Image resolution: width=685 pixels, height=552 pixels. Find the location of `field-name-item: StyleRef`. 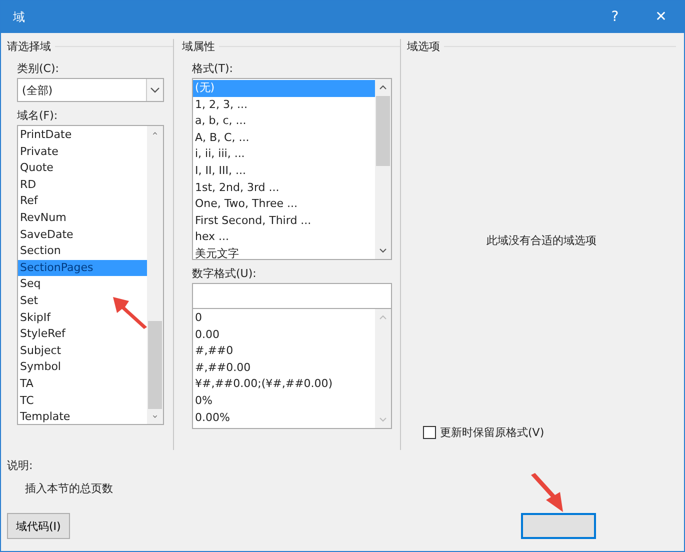

field-name-item: StyleRef is located at coordinates (43, 334).